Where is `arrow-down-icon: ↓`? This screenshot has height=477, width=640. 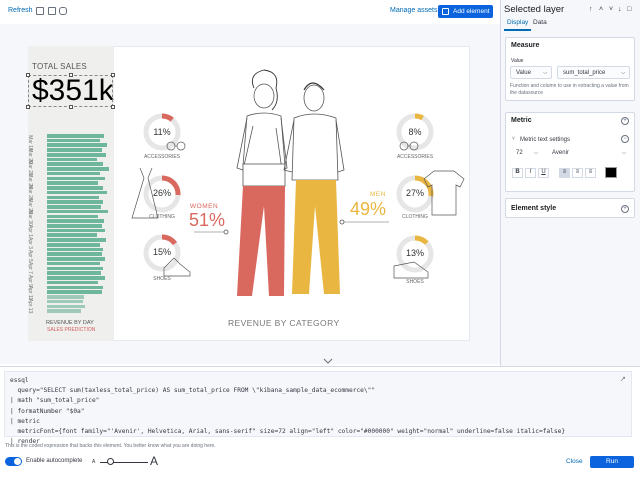 arrow-down-icon: ↓ is located at coordinates (620, 9).